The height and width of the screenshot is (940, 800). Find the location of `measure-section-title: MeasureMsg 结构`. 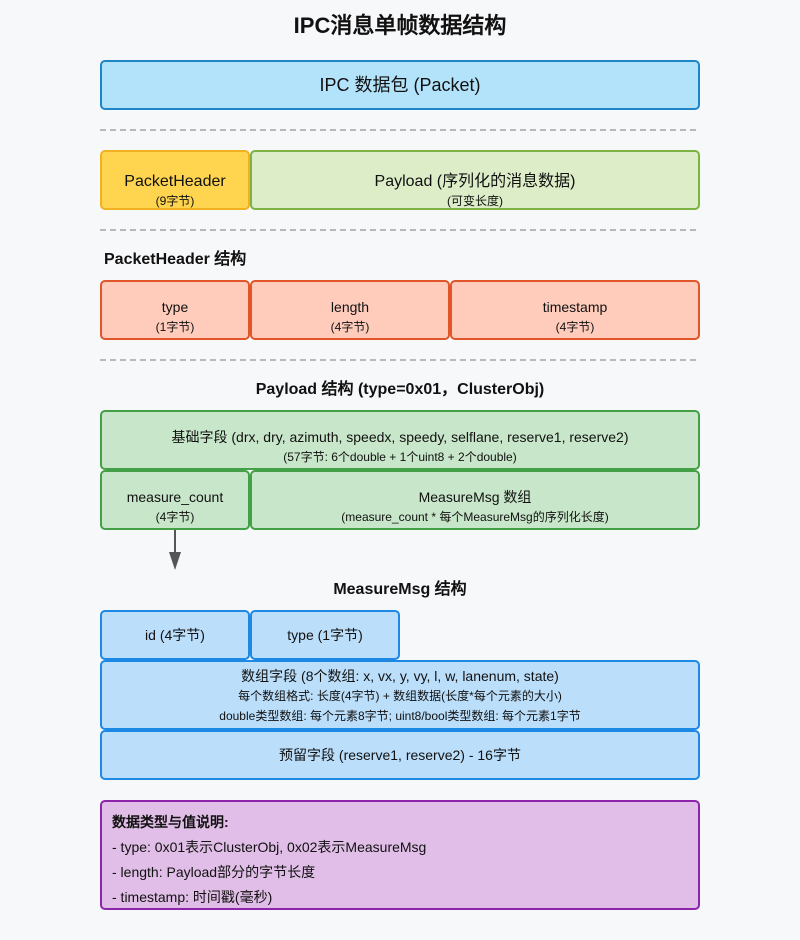

measure-section-title: MeasureMsg 结构 is located at coordinates (400, 589).